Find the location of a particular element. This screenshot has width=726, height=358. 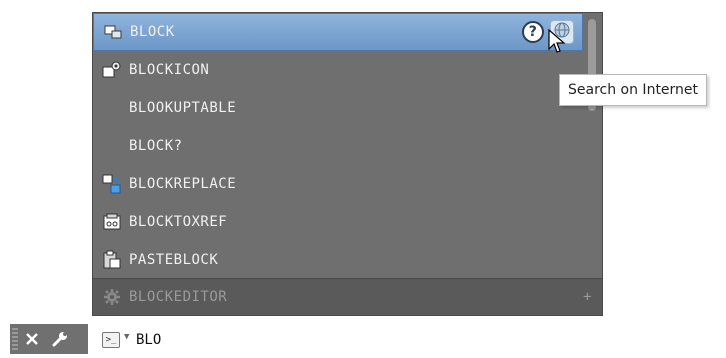

autocomplete-item-block: BLOCK ? is located at coordinates (338, 32).